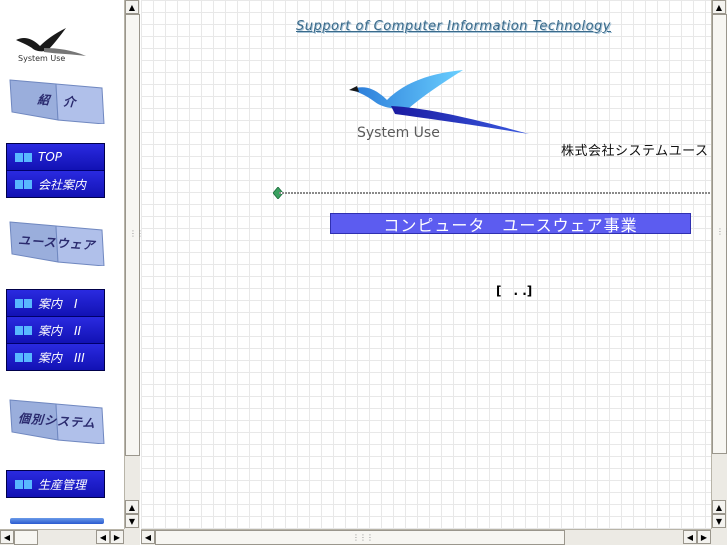 Image resolution: width=727 pixels, height=545 pixels. I want to click on nav-group-intro: TOP 会社案内, so click(55, 170).